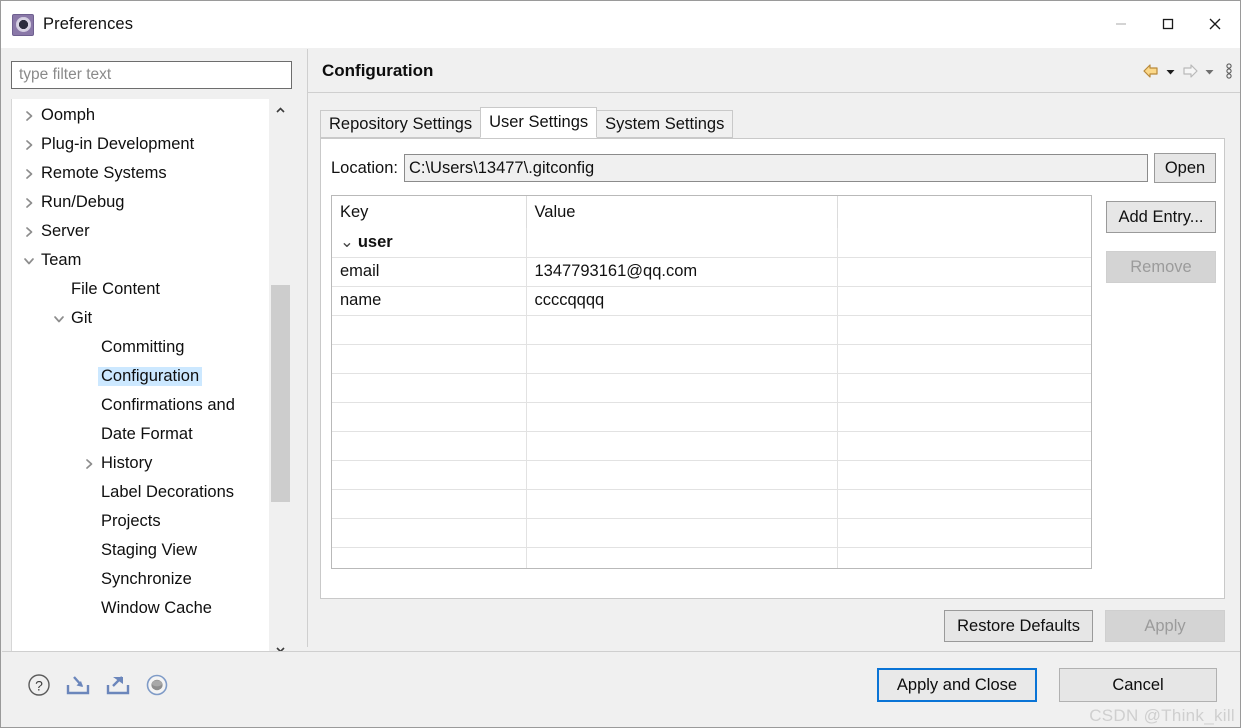  I want to click on chevron-down-icon: ⌄, so click(347, 242).